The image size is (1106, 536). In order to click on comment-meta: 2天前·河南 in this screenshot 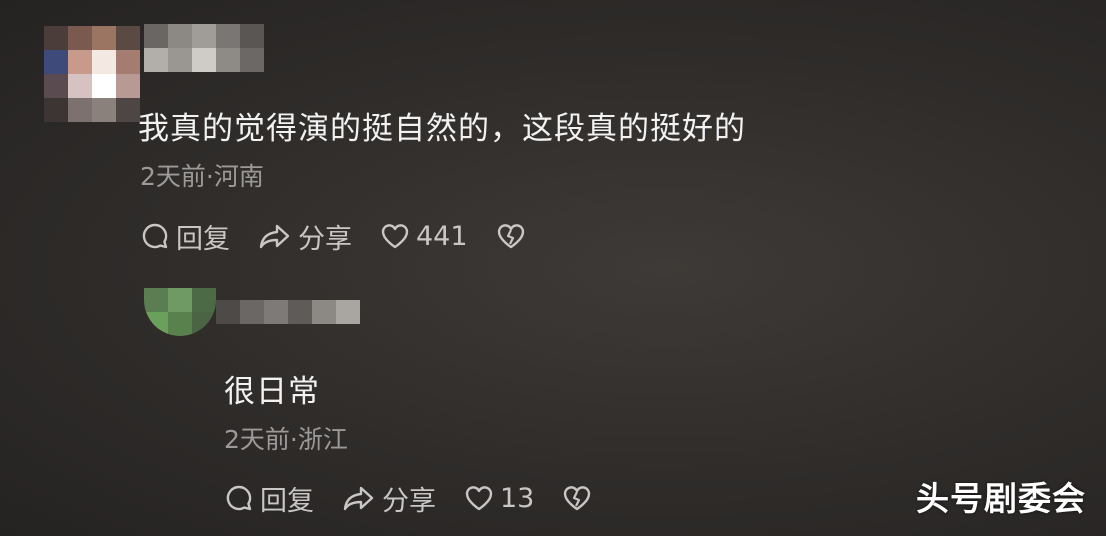, I will do `click(202, 176)`.